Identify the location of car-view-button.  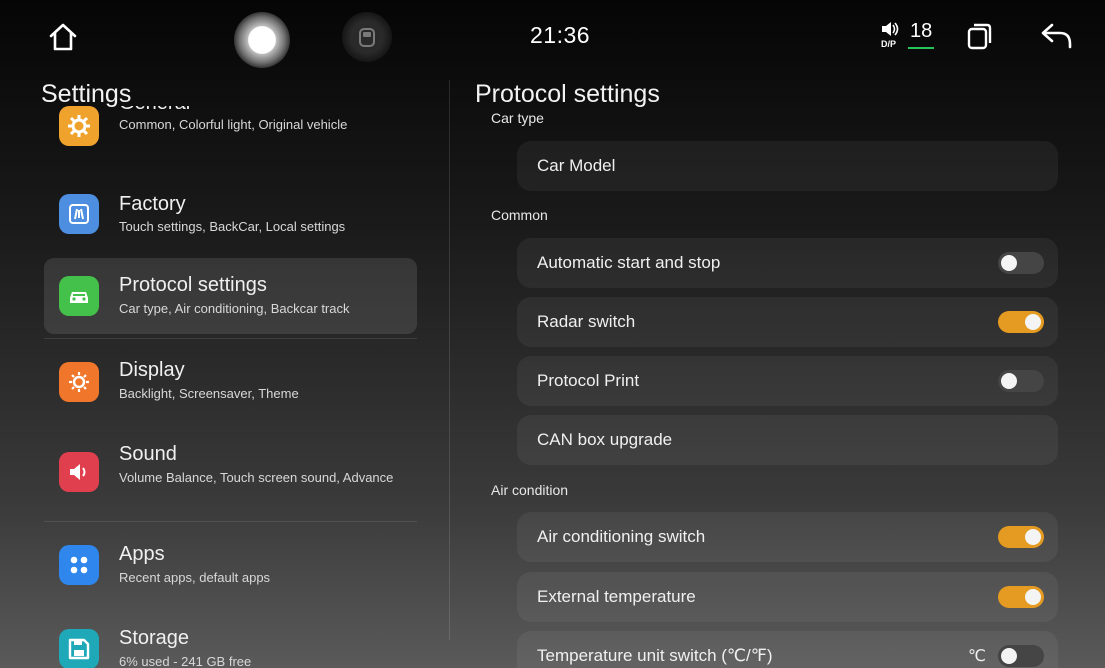
(367, 37).